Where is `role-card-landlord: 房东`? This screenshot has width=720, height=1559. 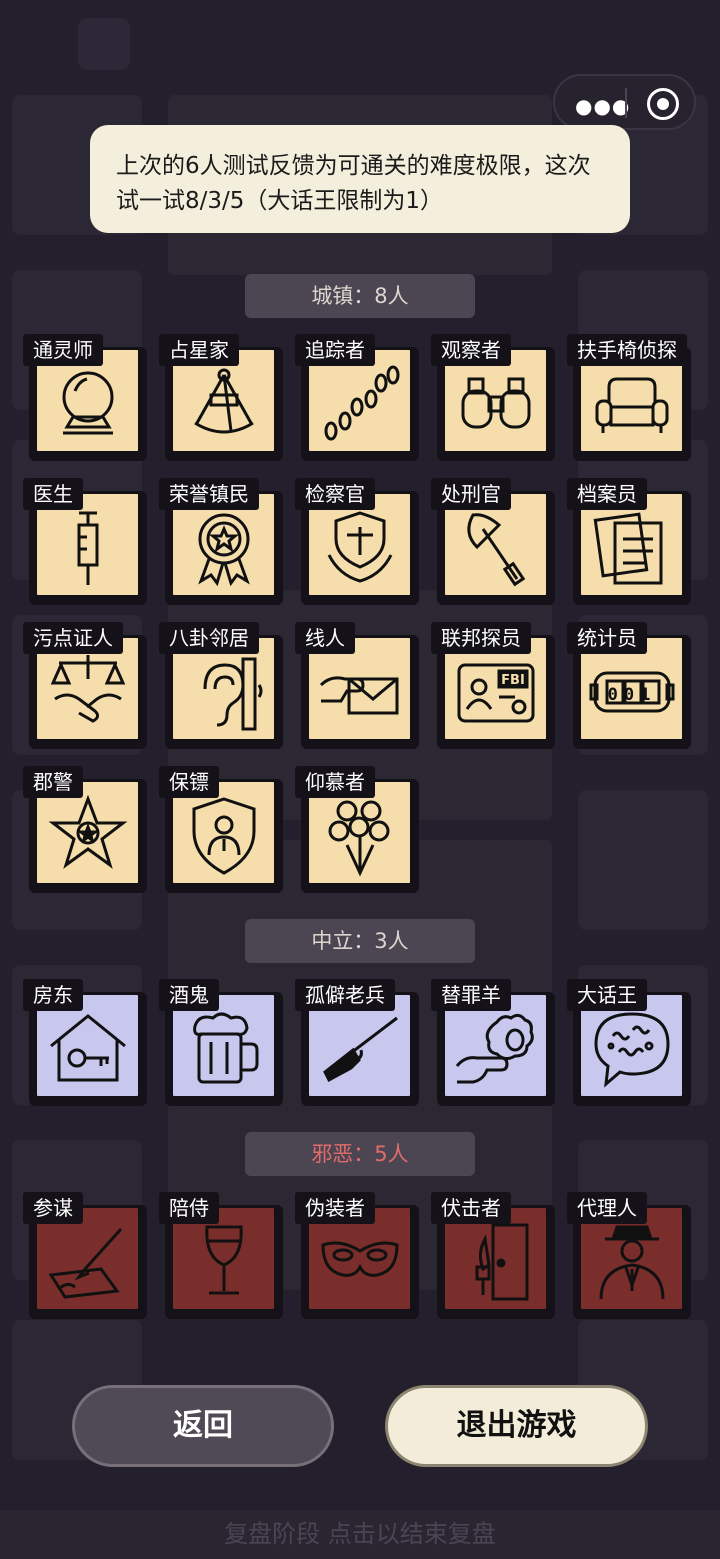
role-card-landlord: 房东 is located at coordinates (85, 1042).